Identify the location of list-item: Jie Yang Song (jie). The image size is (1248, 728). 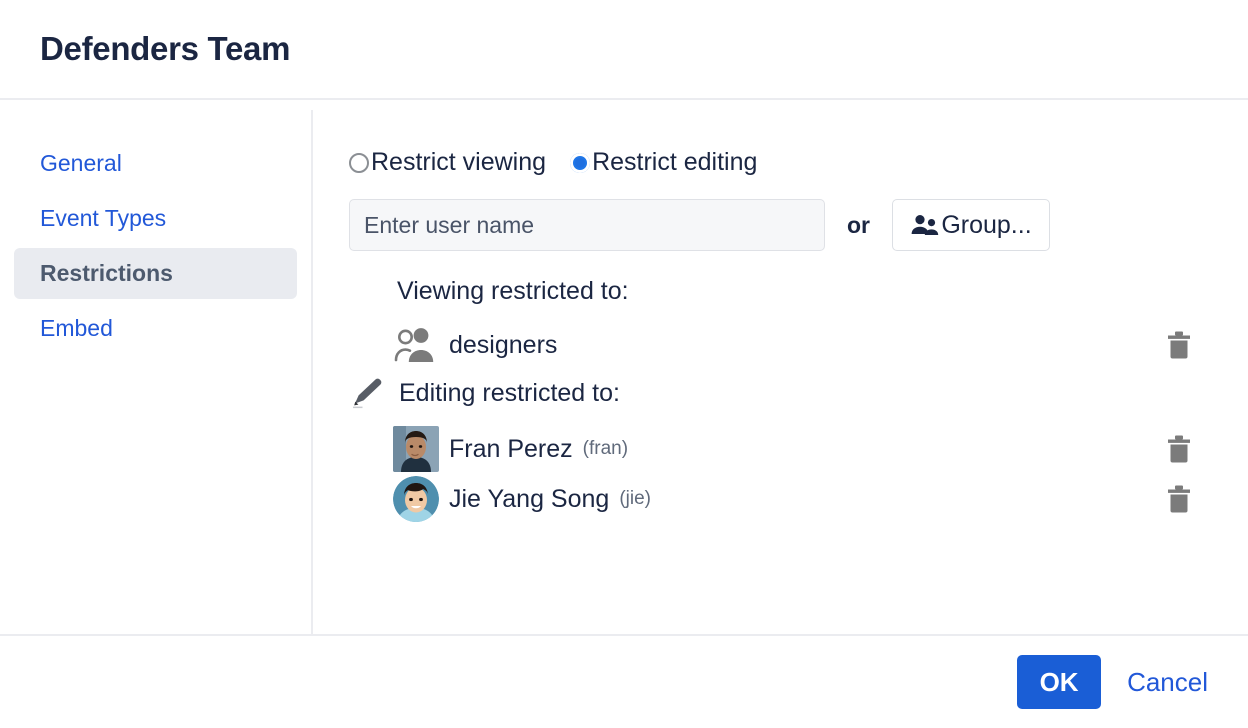
(781, 499).